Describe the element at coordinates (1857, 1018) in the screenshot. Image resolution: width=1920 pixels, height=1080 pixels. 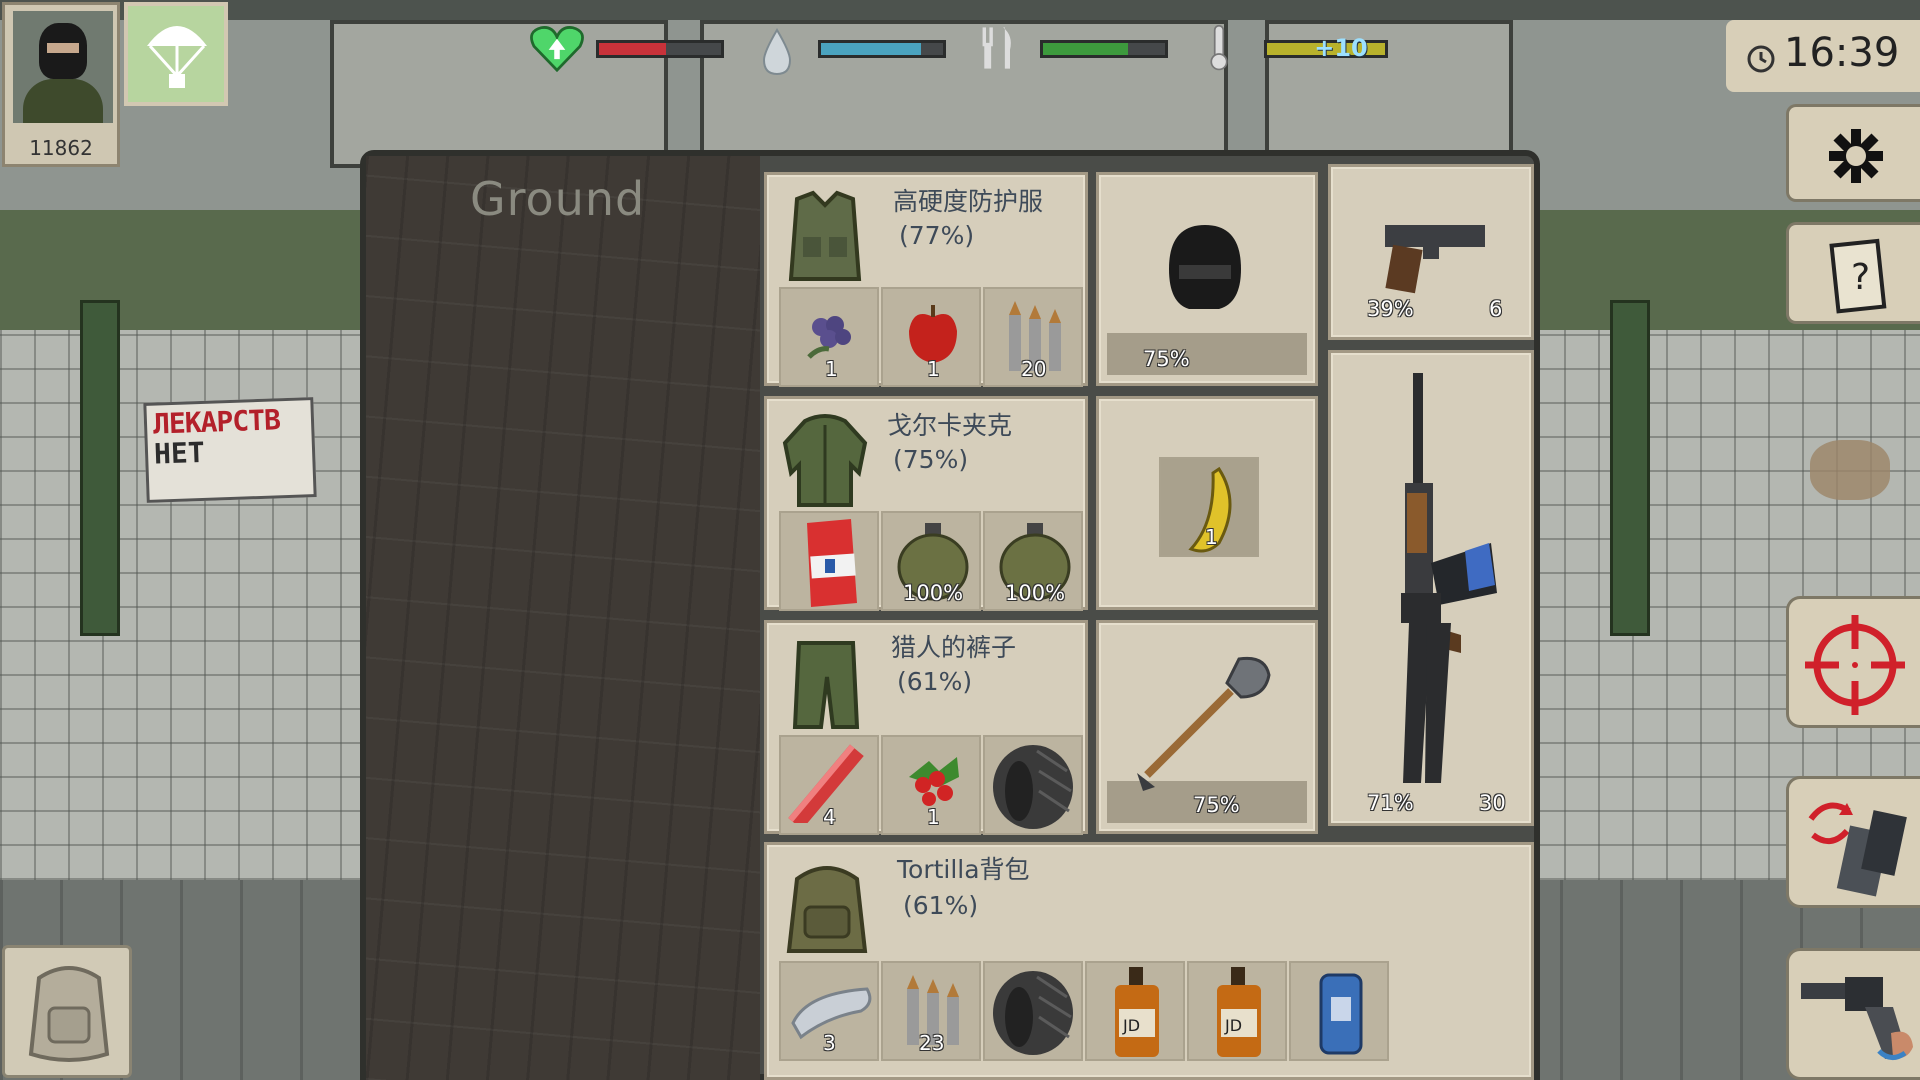
I see `revolver-icon` at that location.